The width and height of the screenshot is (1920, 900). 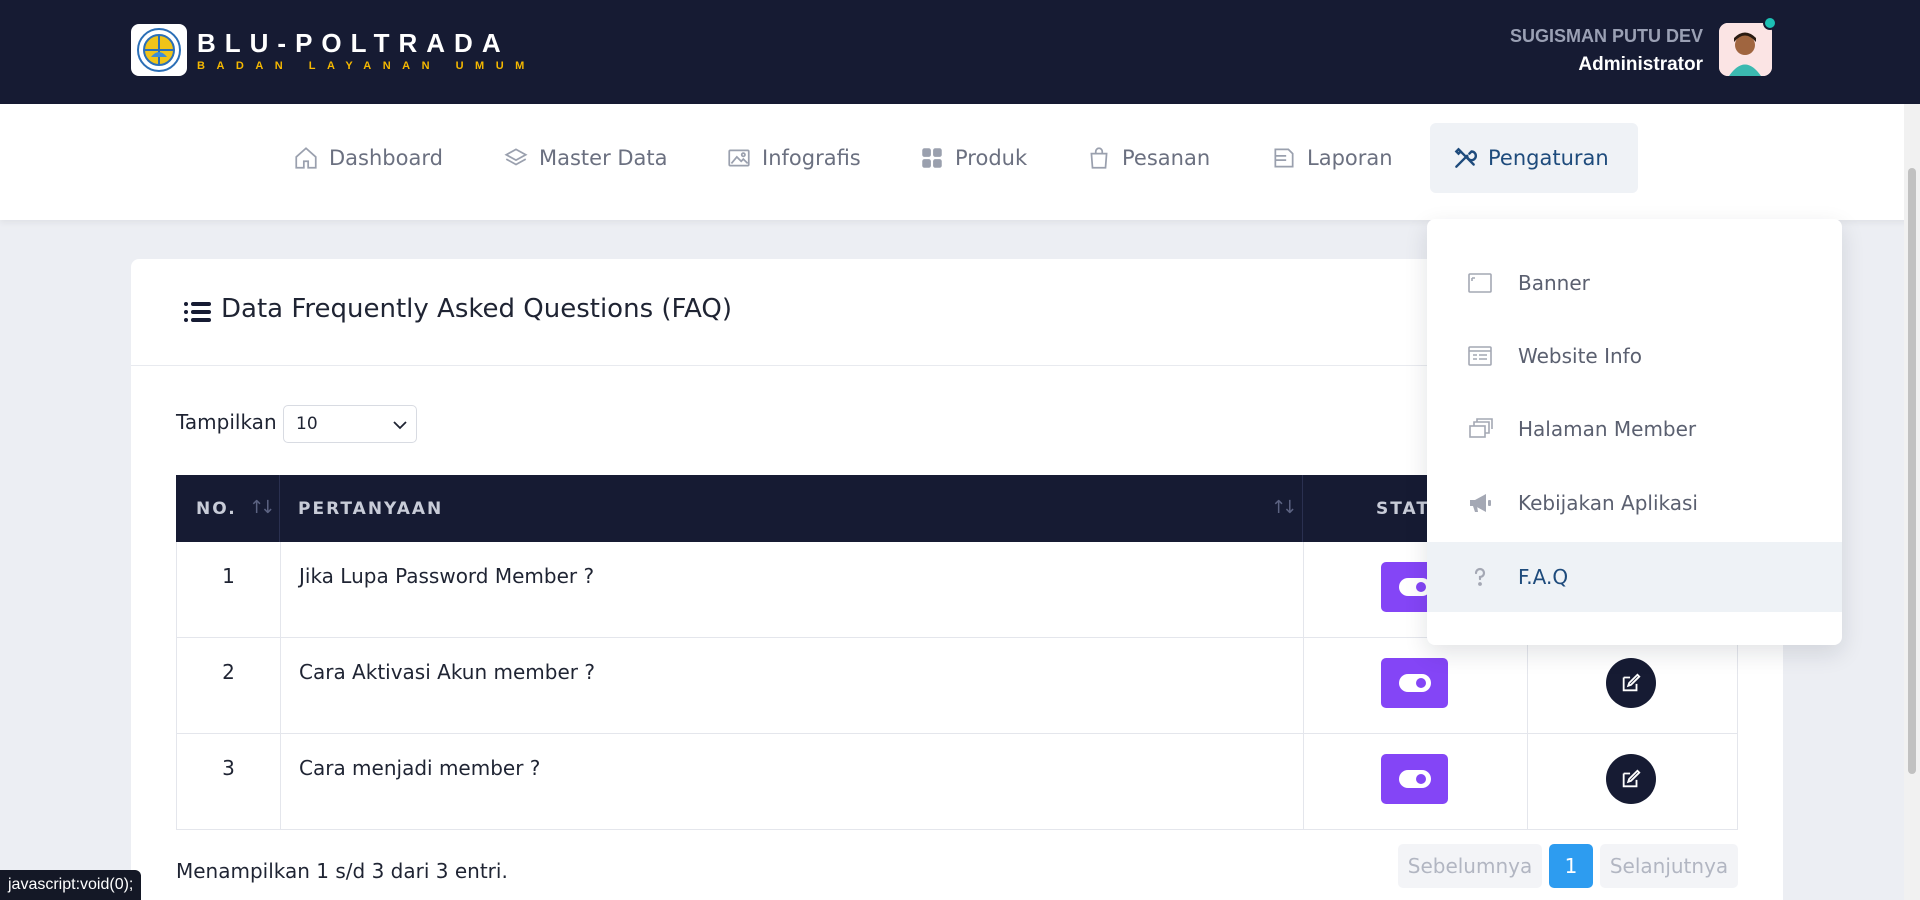 I want to click on nav-item-label: Laporan, so click(x=1350, y=158).